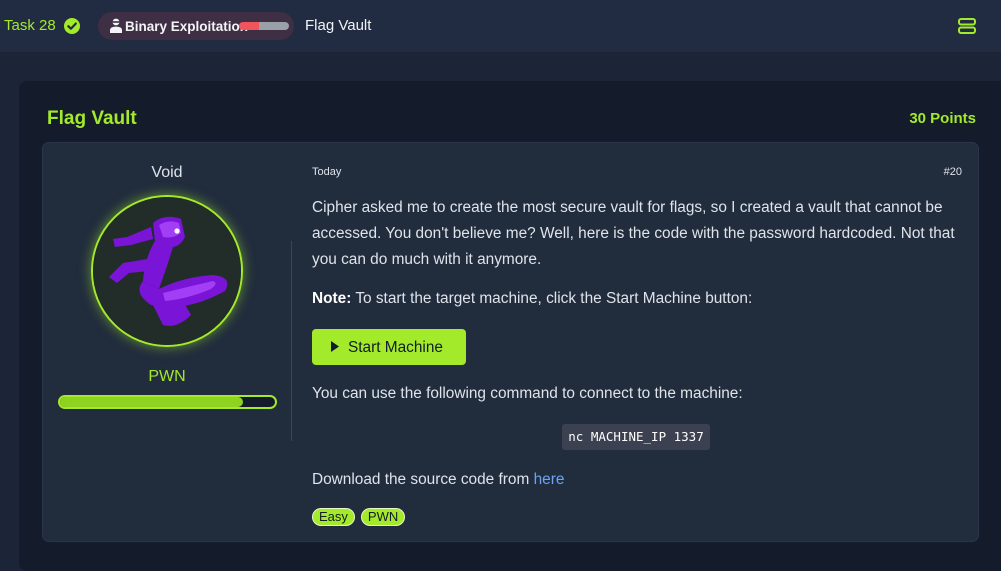 The image size is (1001, 571). I want to click on category-name: Binary Exploitation, so click(187, 26).